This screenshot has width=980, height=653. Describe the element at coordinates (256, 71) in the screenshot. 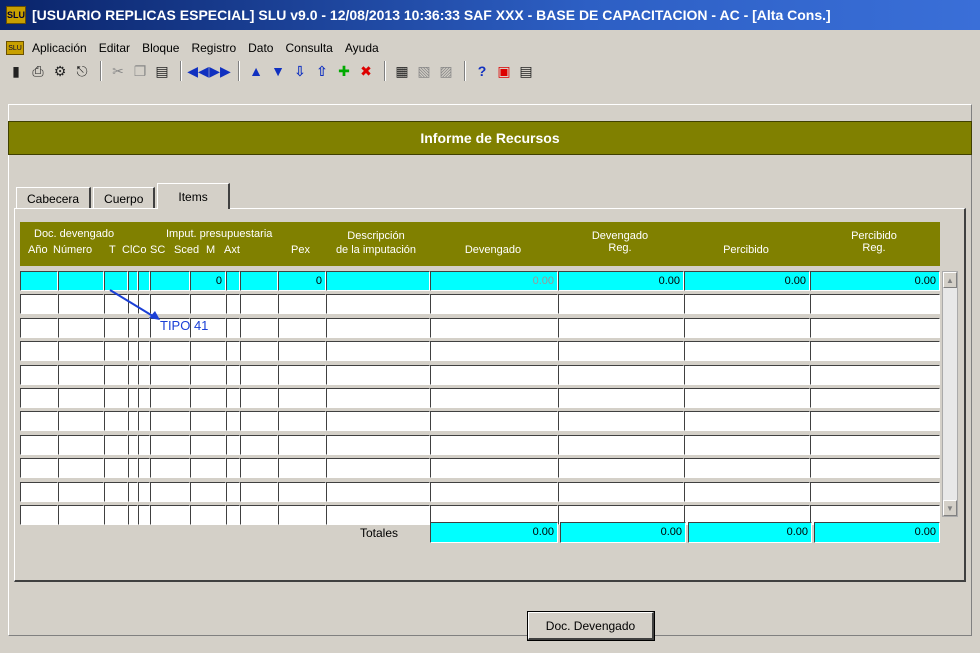

I see `previous-record-icon: ▲` at that location.